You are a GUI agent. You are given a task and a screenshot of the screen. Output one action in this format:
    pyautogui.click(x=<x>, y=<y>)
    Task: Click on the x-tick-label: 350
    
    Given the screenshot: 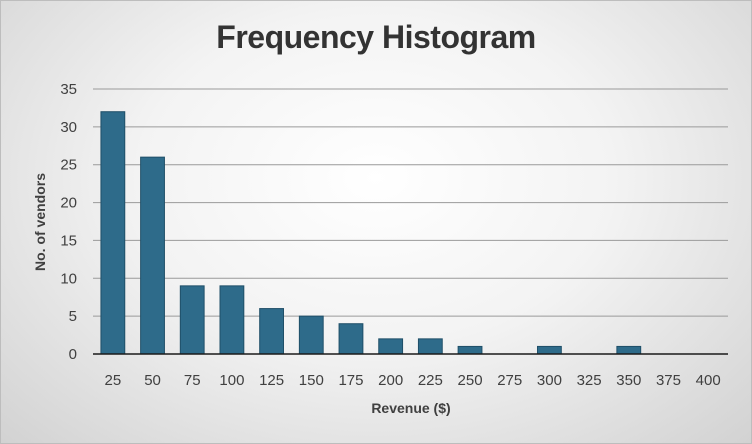 What is the action you would take?
    pyautogui.click(x=628, y=380)
    